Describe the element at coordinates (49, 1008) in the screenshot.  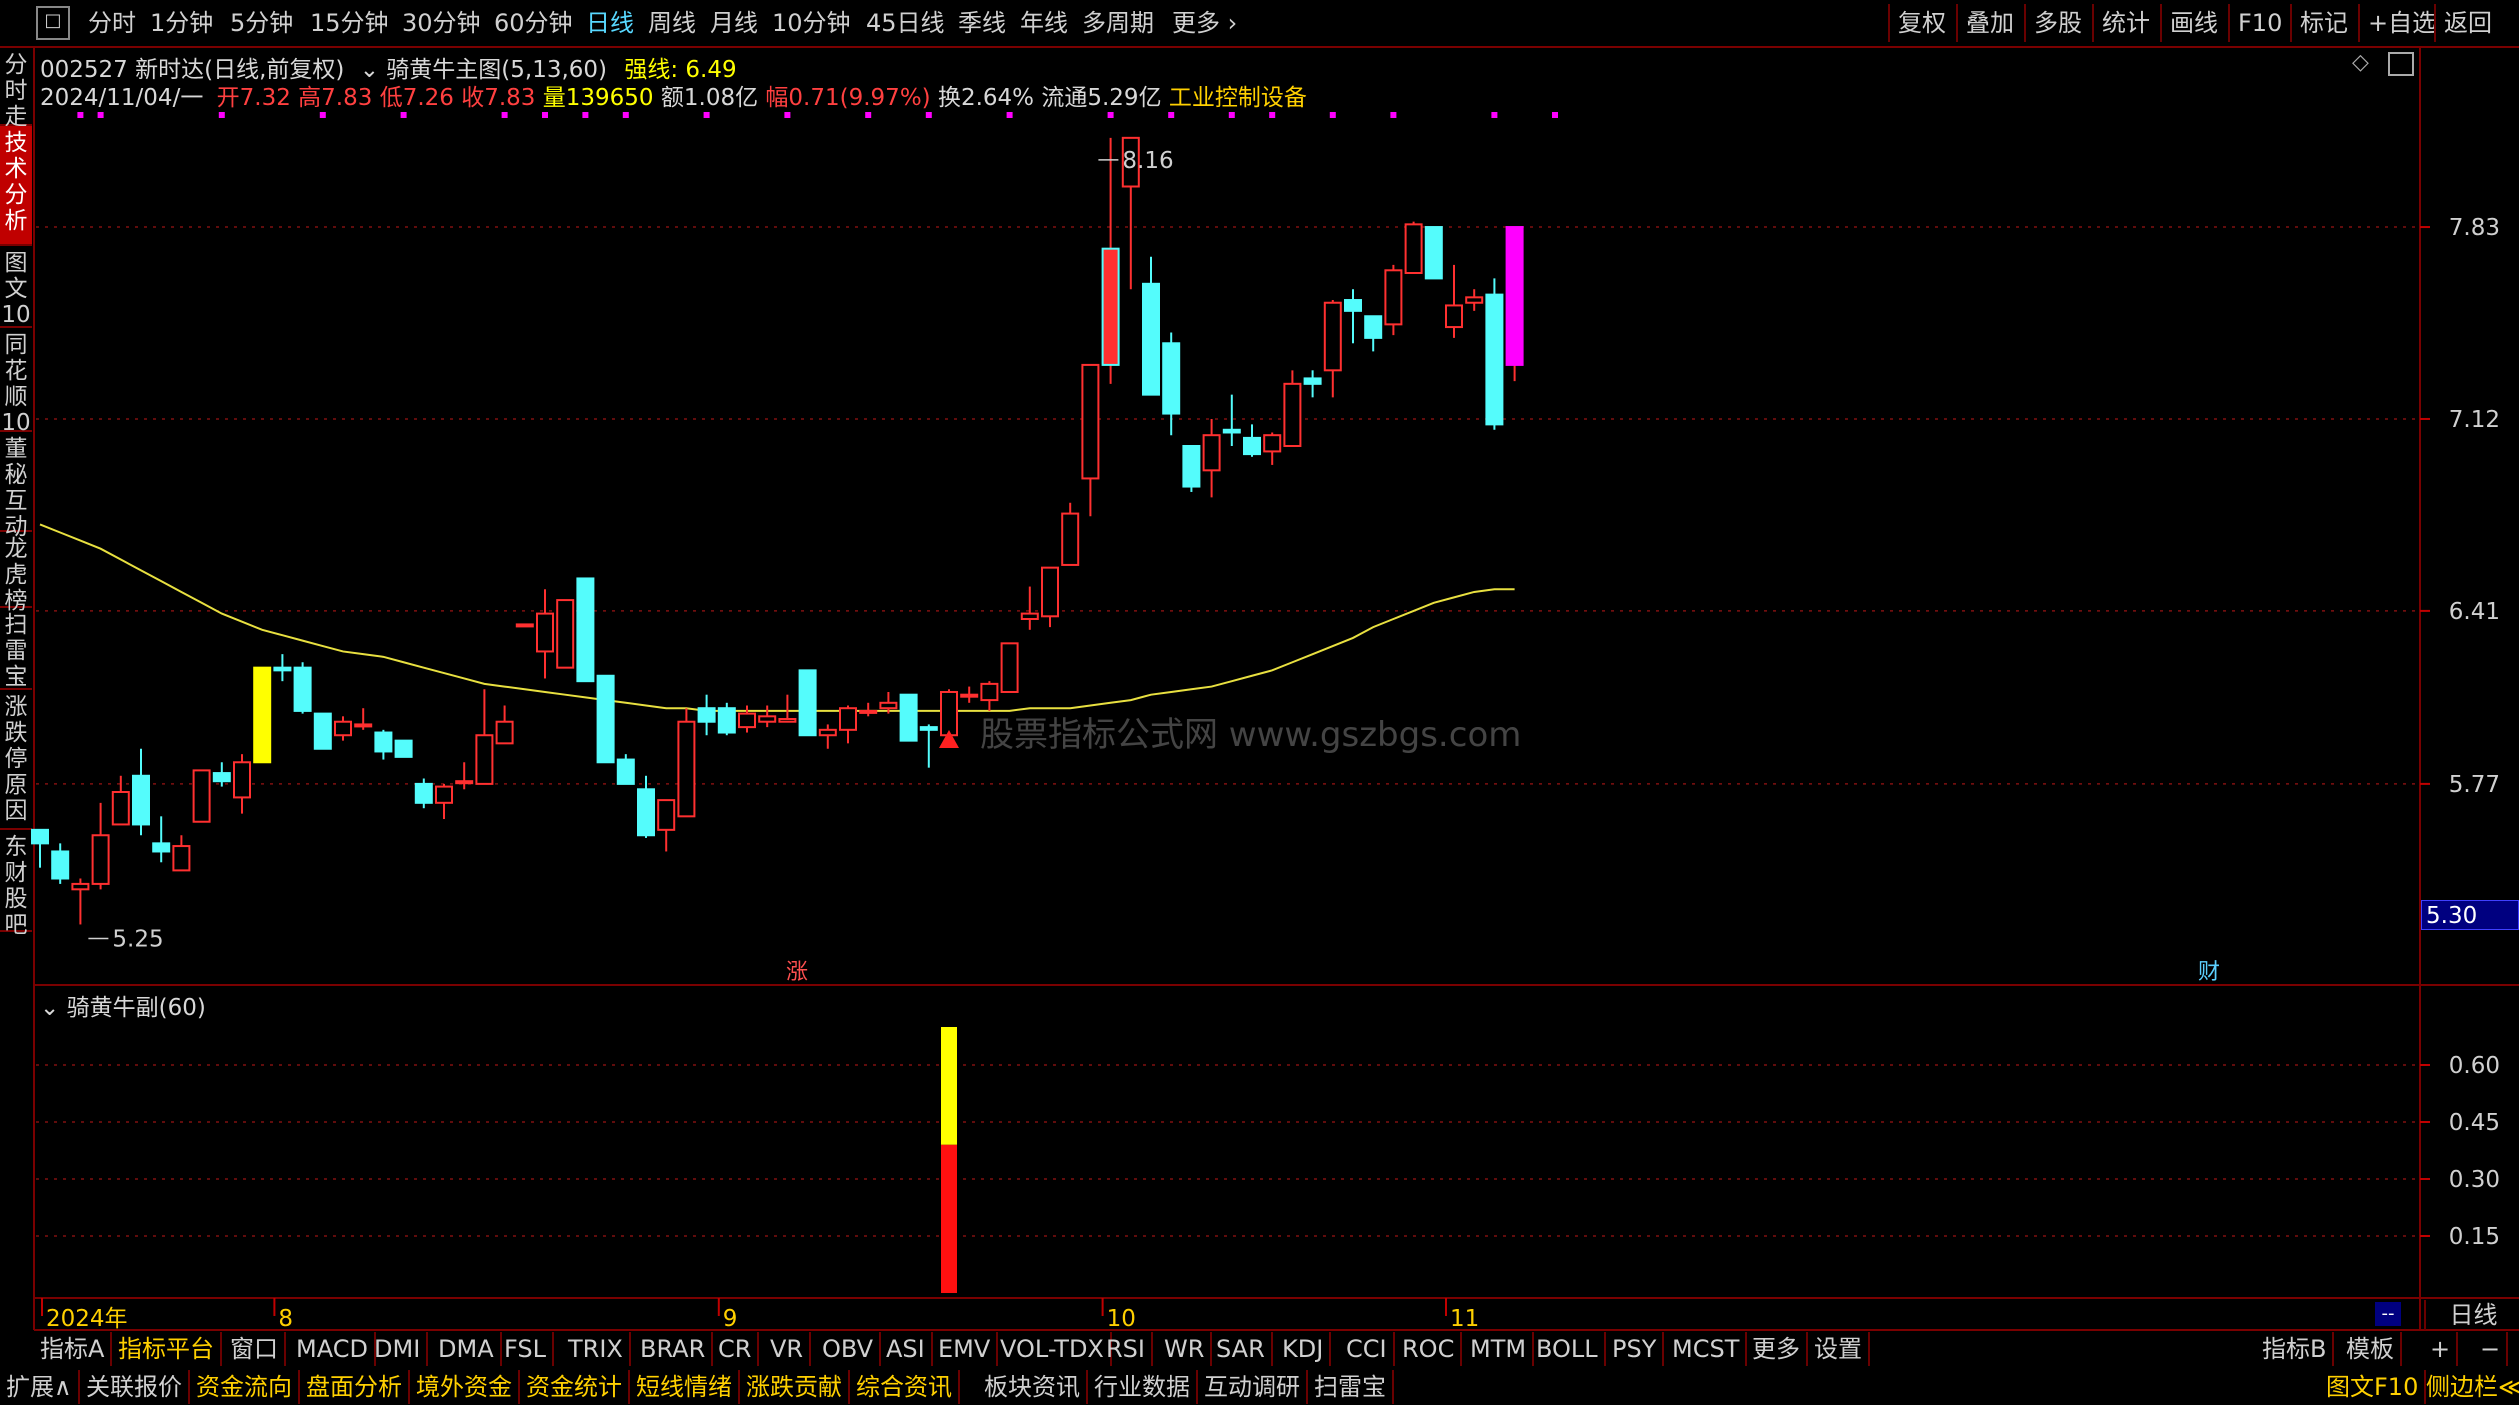
I see `chevron-down-icon: ⌄` at that location.